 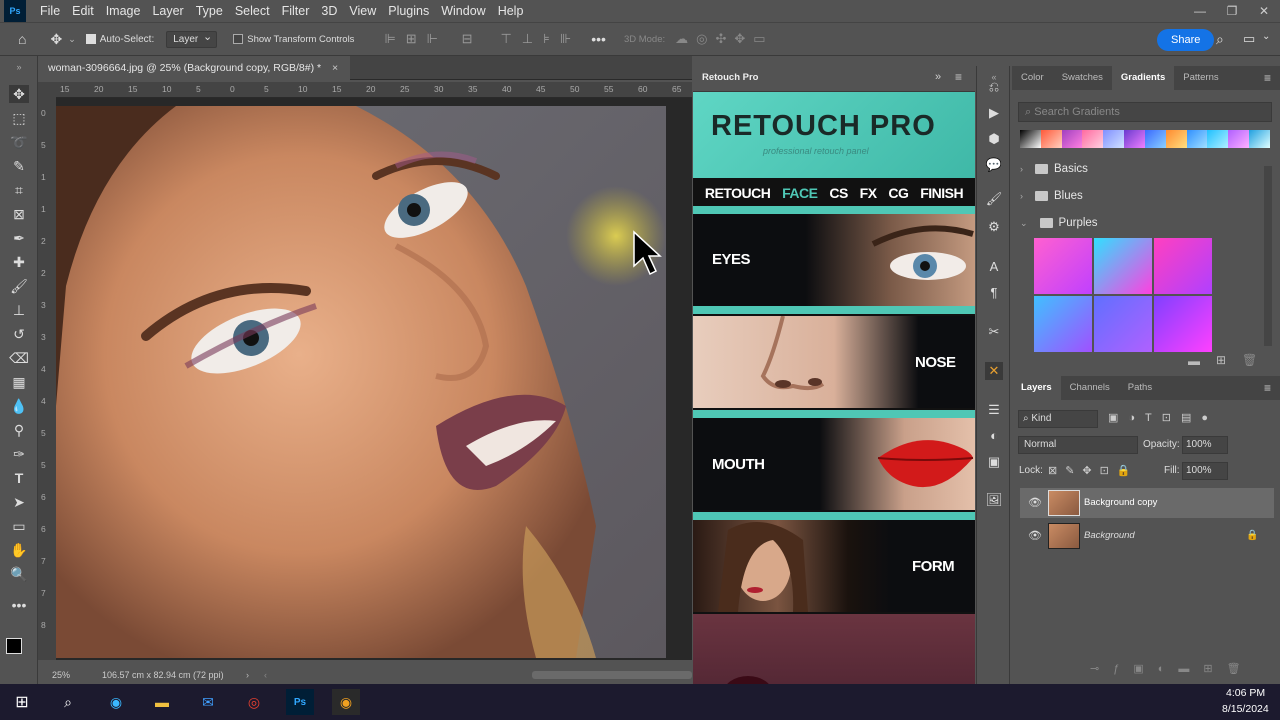 I want to click on restore-icon: ❐, so click(x=1232, y=11).